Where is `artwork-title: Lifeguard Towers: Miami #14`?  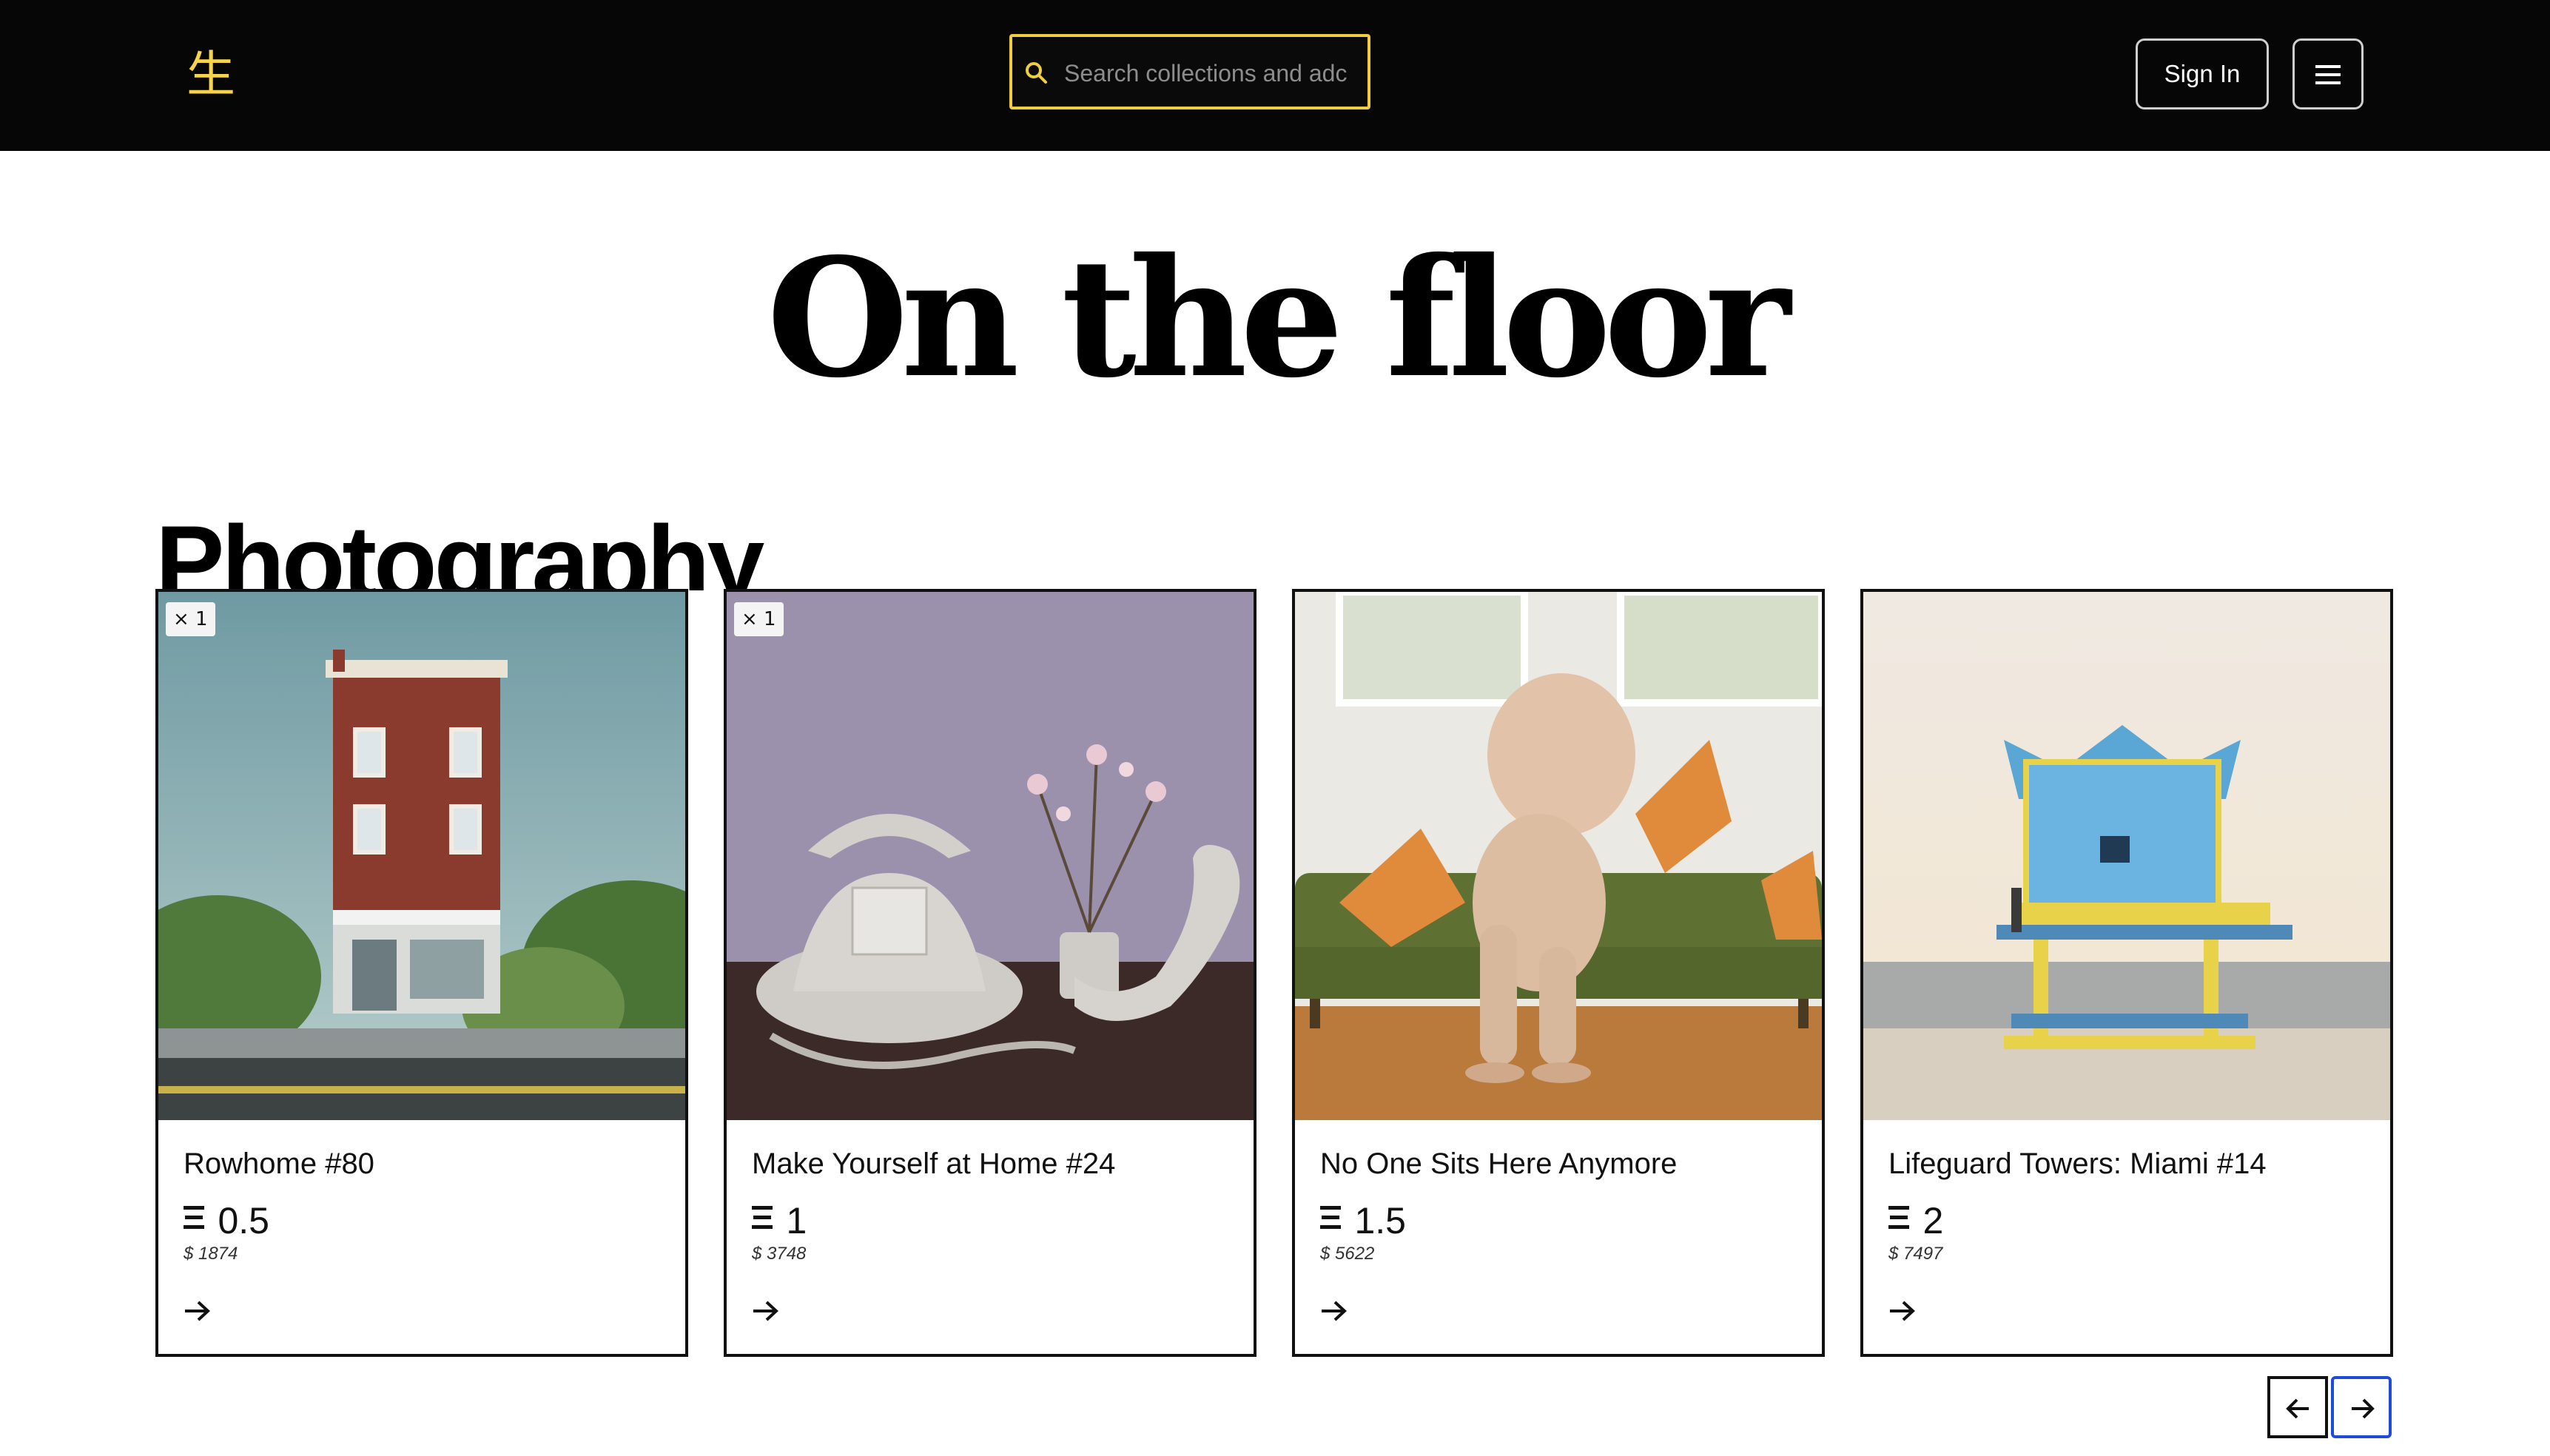
artwork-title: Lifeguard Towers: Miami #14 is located at coordinates (2077, 1164).